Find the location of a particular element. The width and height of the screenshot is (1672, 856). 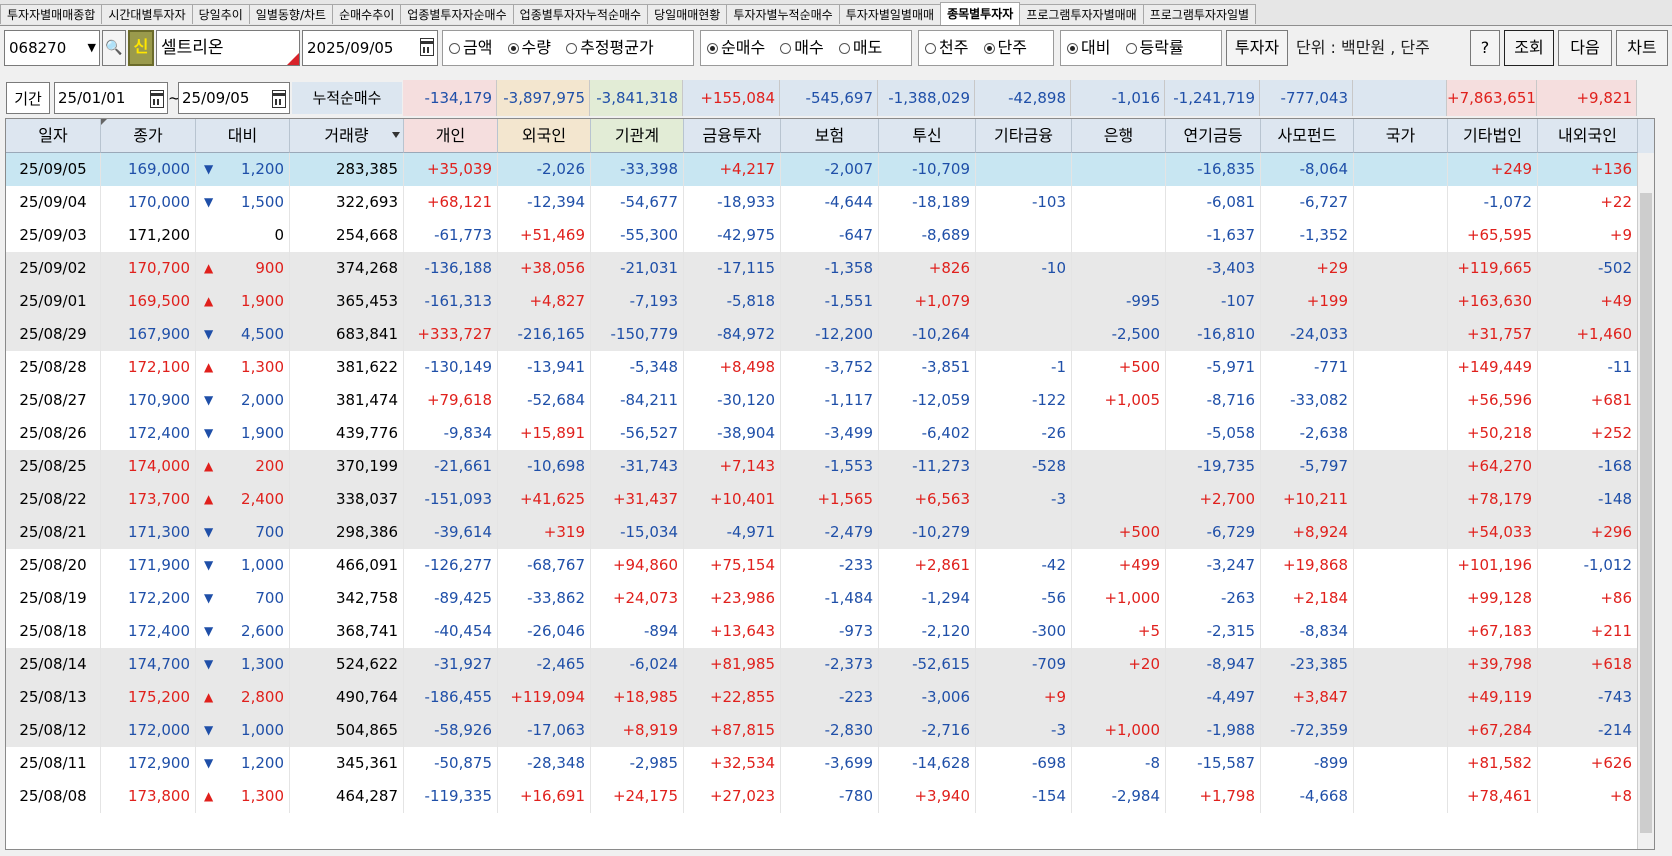

column-header: 보험 is located at coordinates (830, 136).